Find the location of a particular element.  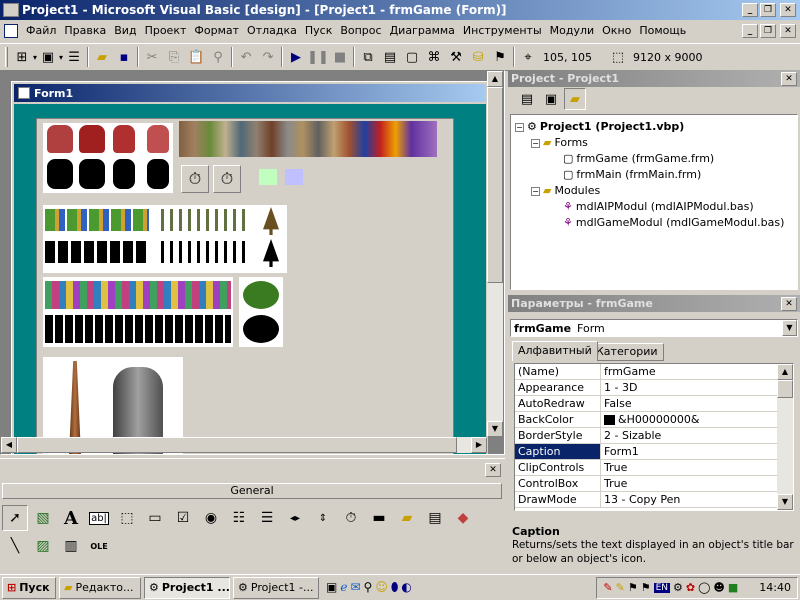

property-value: False is located at coordinates (690, 403).